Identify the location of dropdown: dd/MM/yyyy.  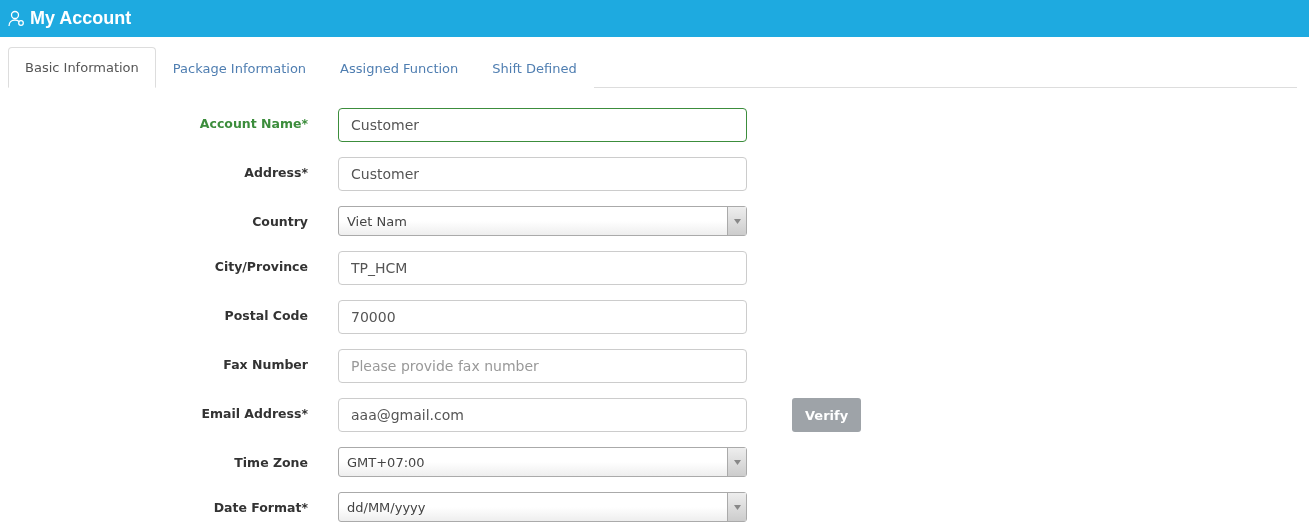
(542, 507).